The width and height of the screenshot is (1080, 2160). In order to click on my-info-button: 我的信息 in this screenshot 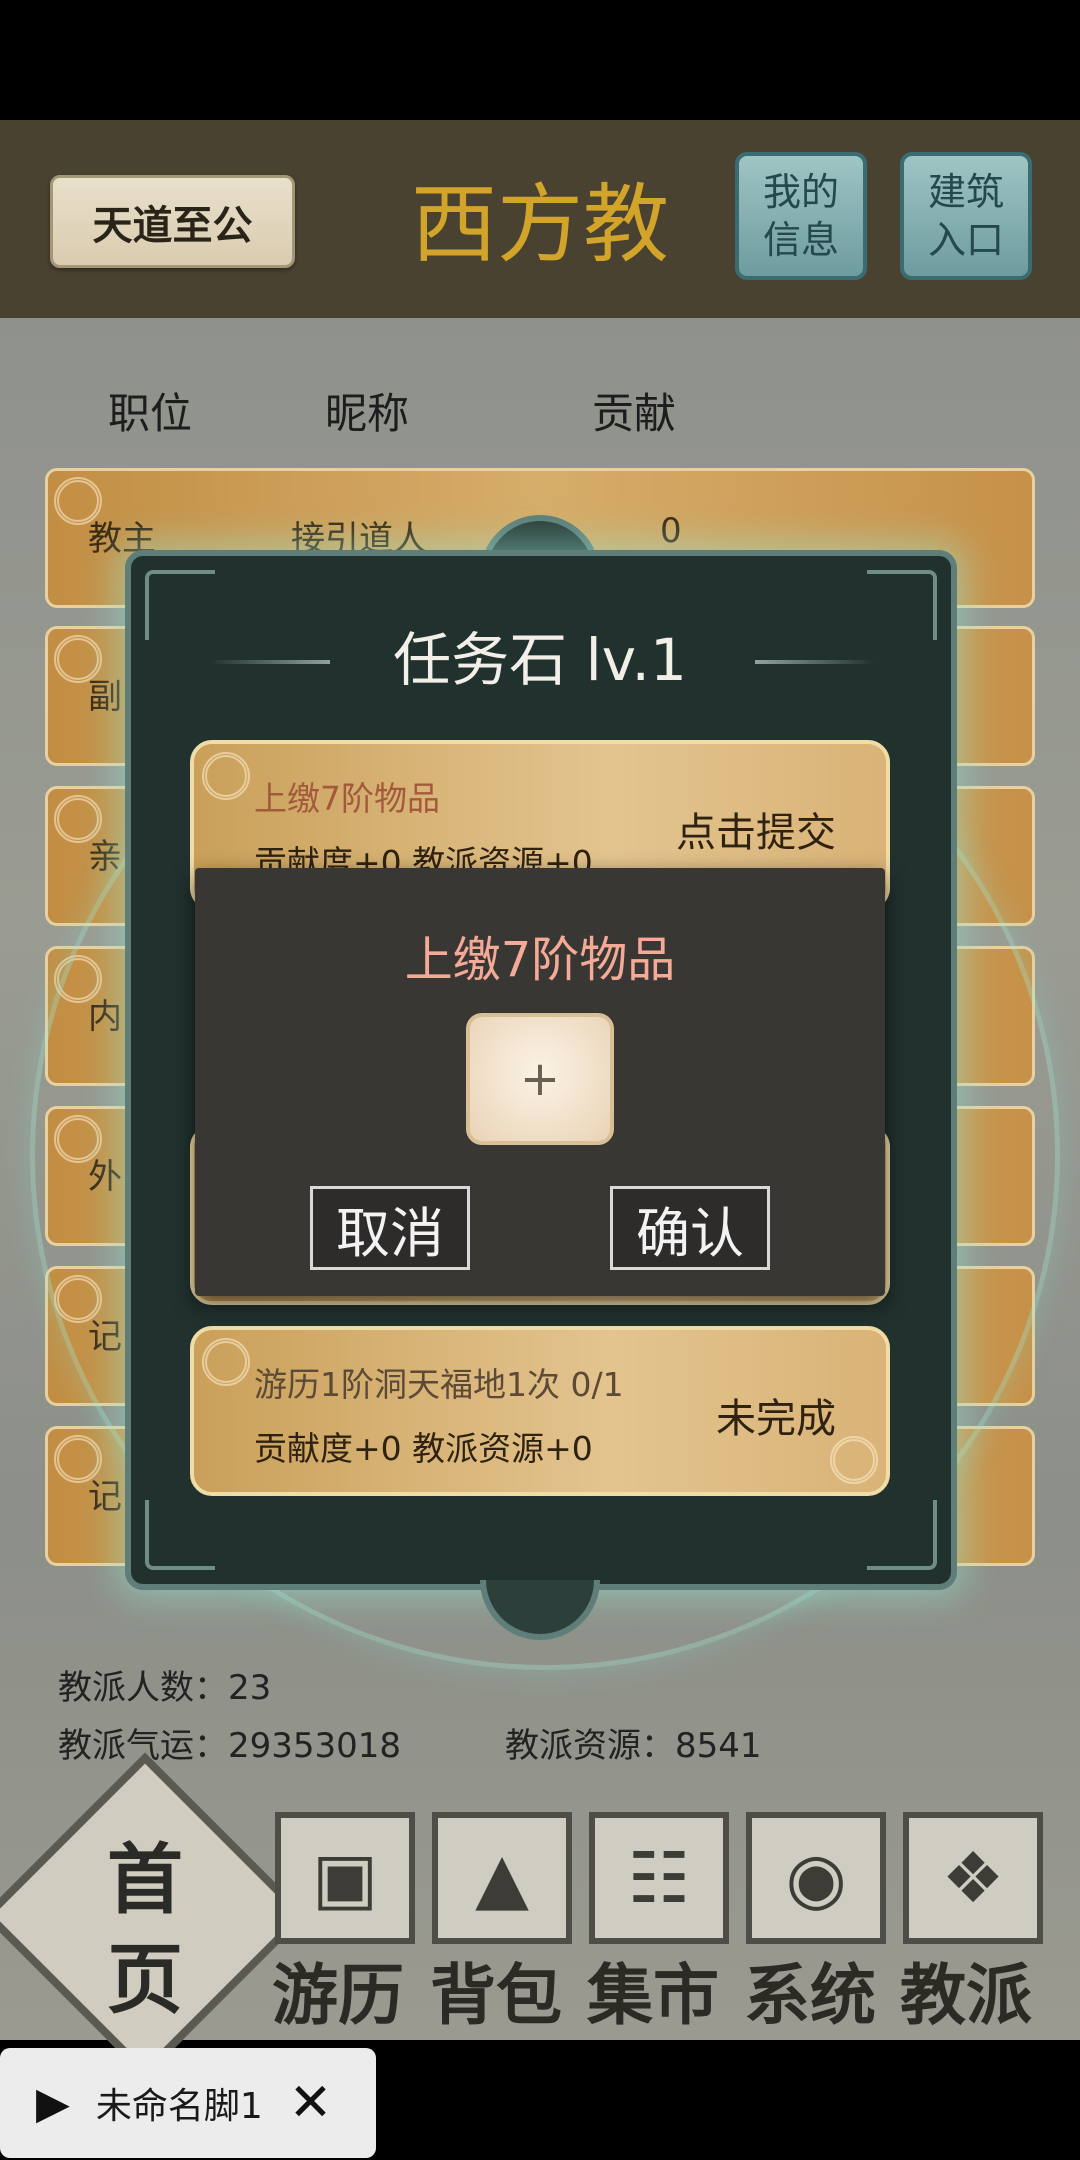, I will do `click(801, 216)`.